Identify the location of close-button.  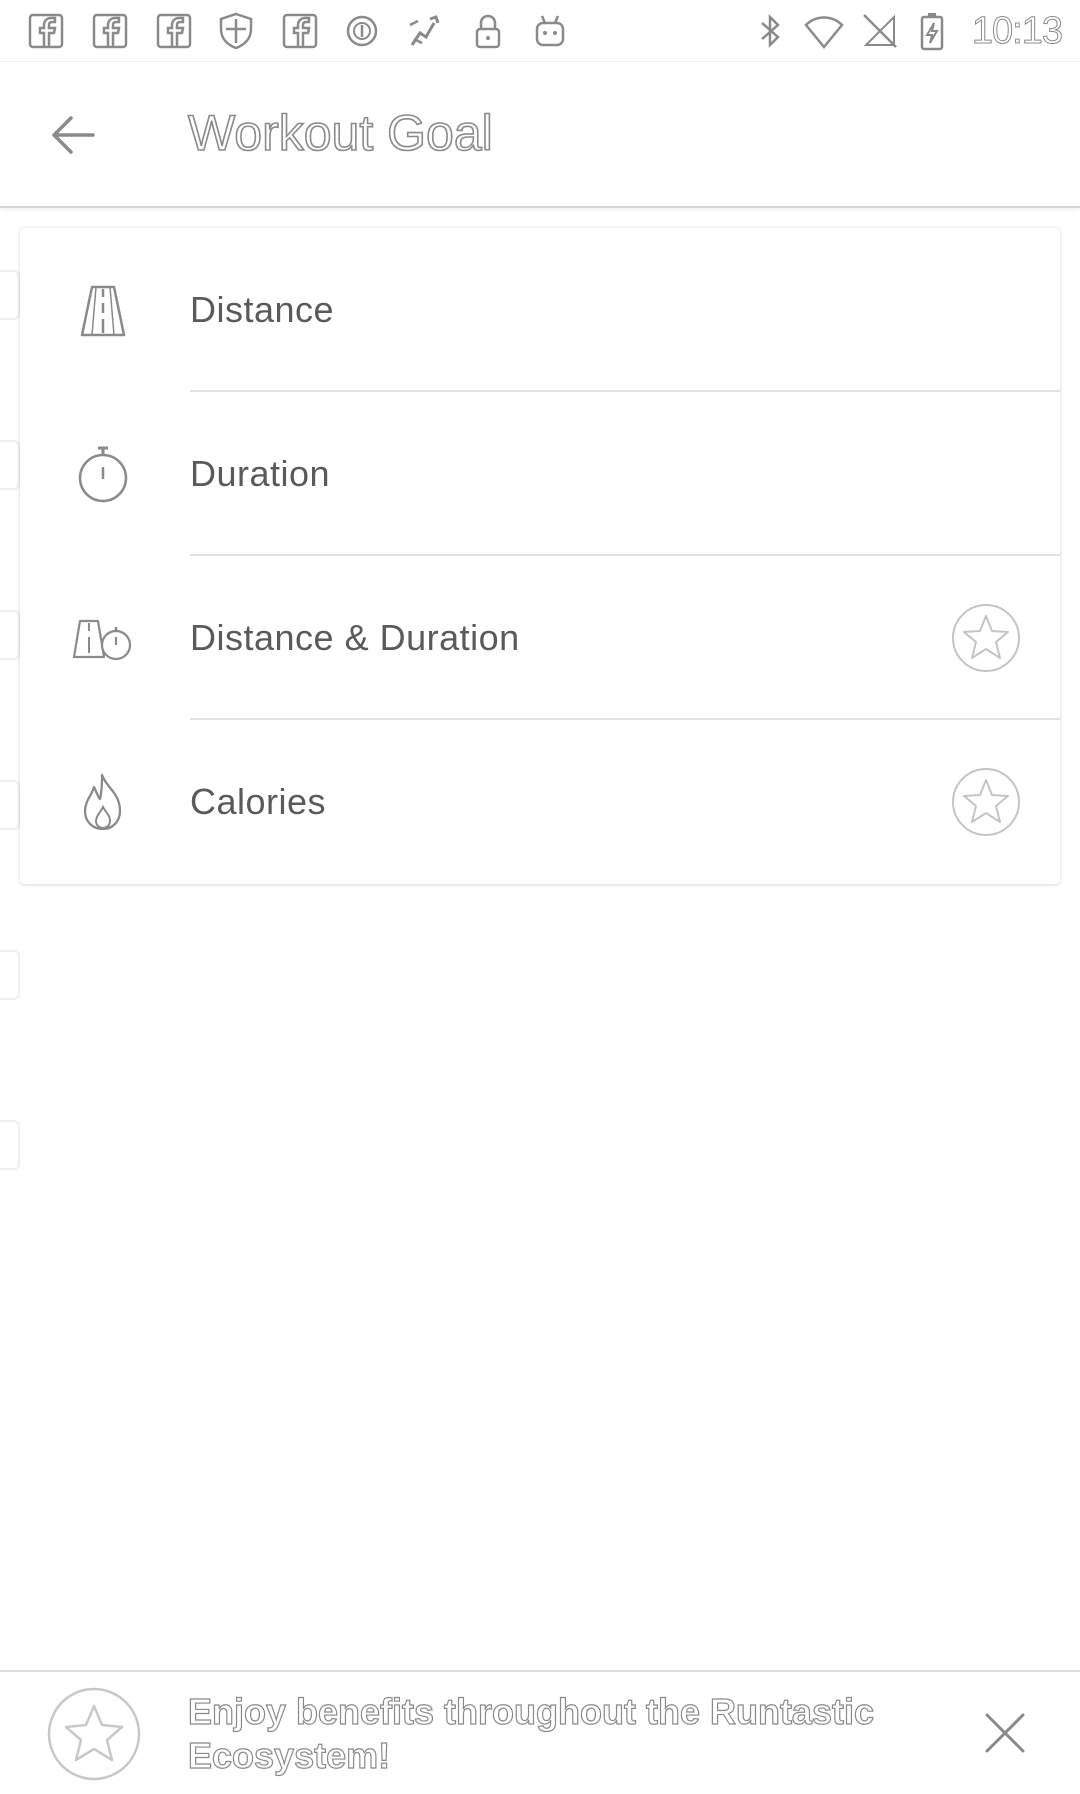
(1005, 1733).